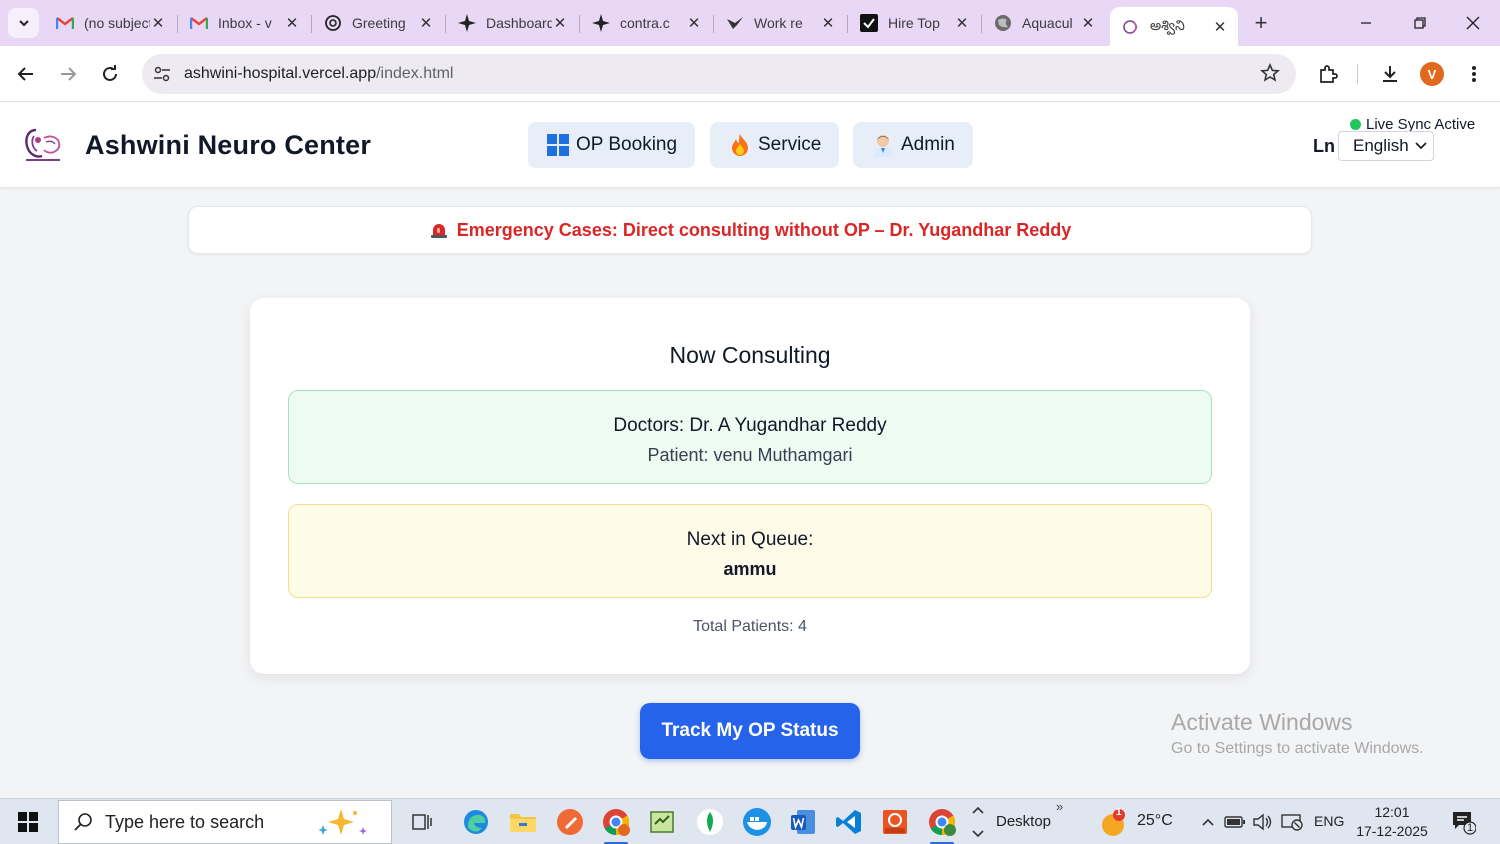 Image resolution: width=1500 pixels, height=844 pixels. What do you see at coordinates (1355, 124) in the screenshot?
I see `status-dot-icon` at bounding box center [1355, 124].